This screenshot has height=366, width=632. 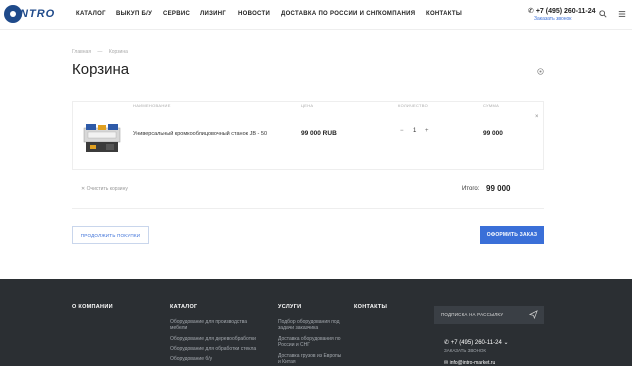 What do you see at coordinates (622, 14) in the screenshot?
I see `menu-icon` at bounding box center [622, 14].